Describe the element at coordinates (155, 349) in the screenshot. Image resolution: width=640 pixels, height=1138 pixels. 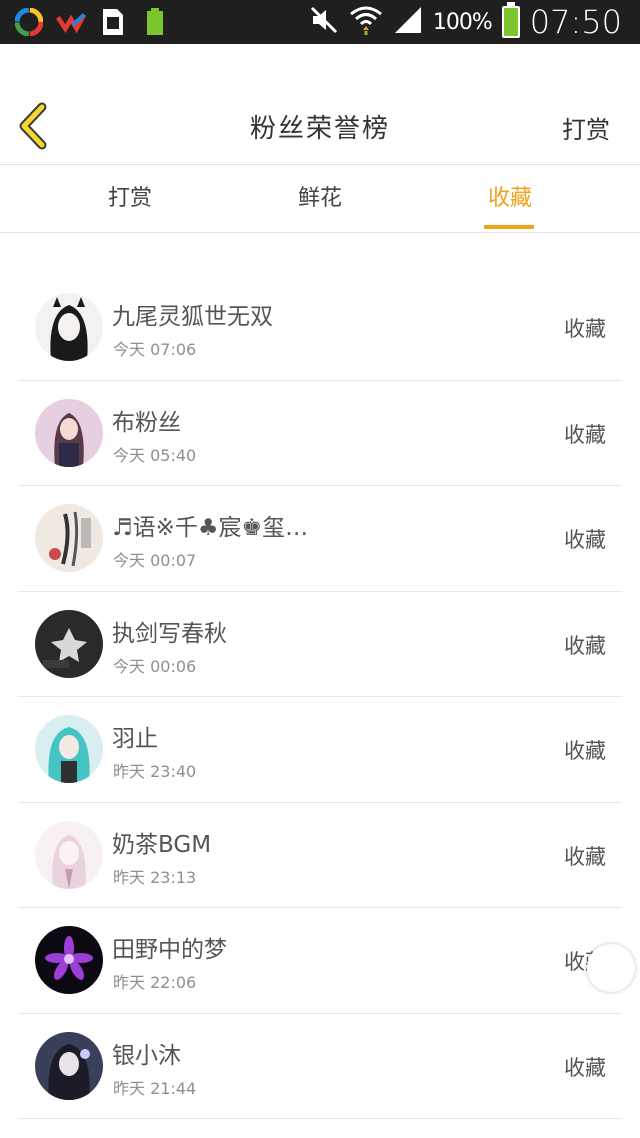
I see `fan-time: 今天 07:06` at that location.